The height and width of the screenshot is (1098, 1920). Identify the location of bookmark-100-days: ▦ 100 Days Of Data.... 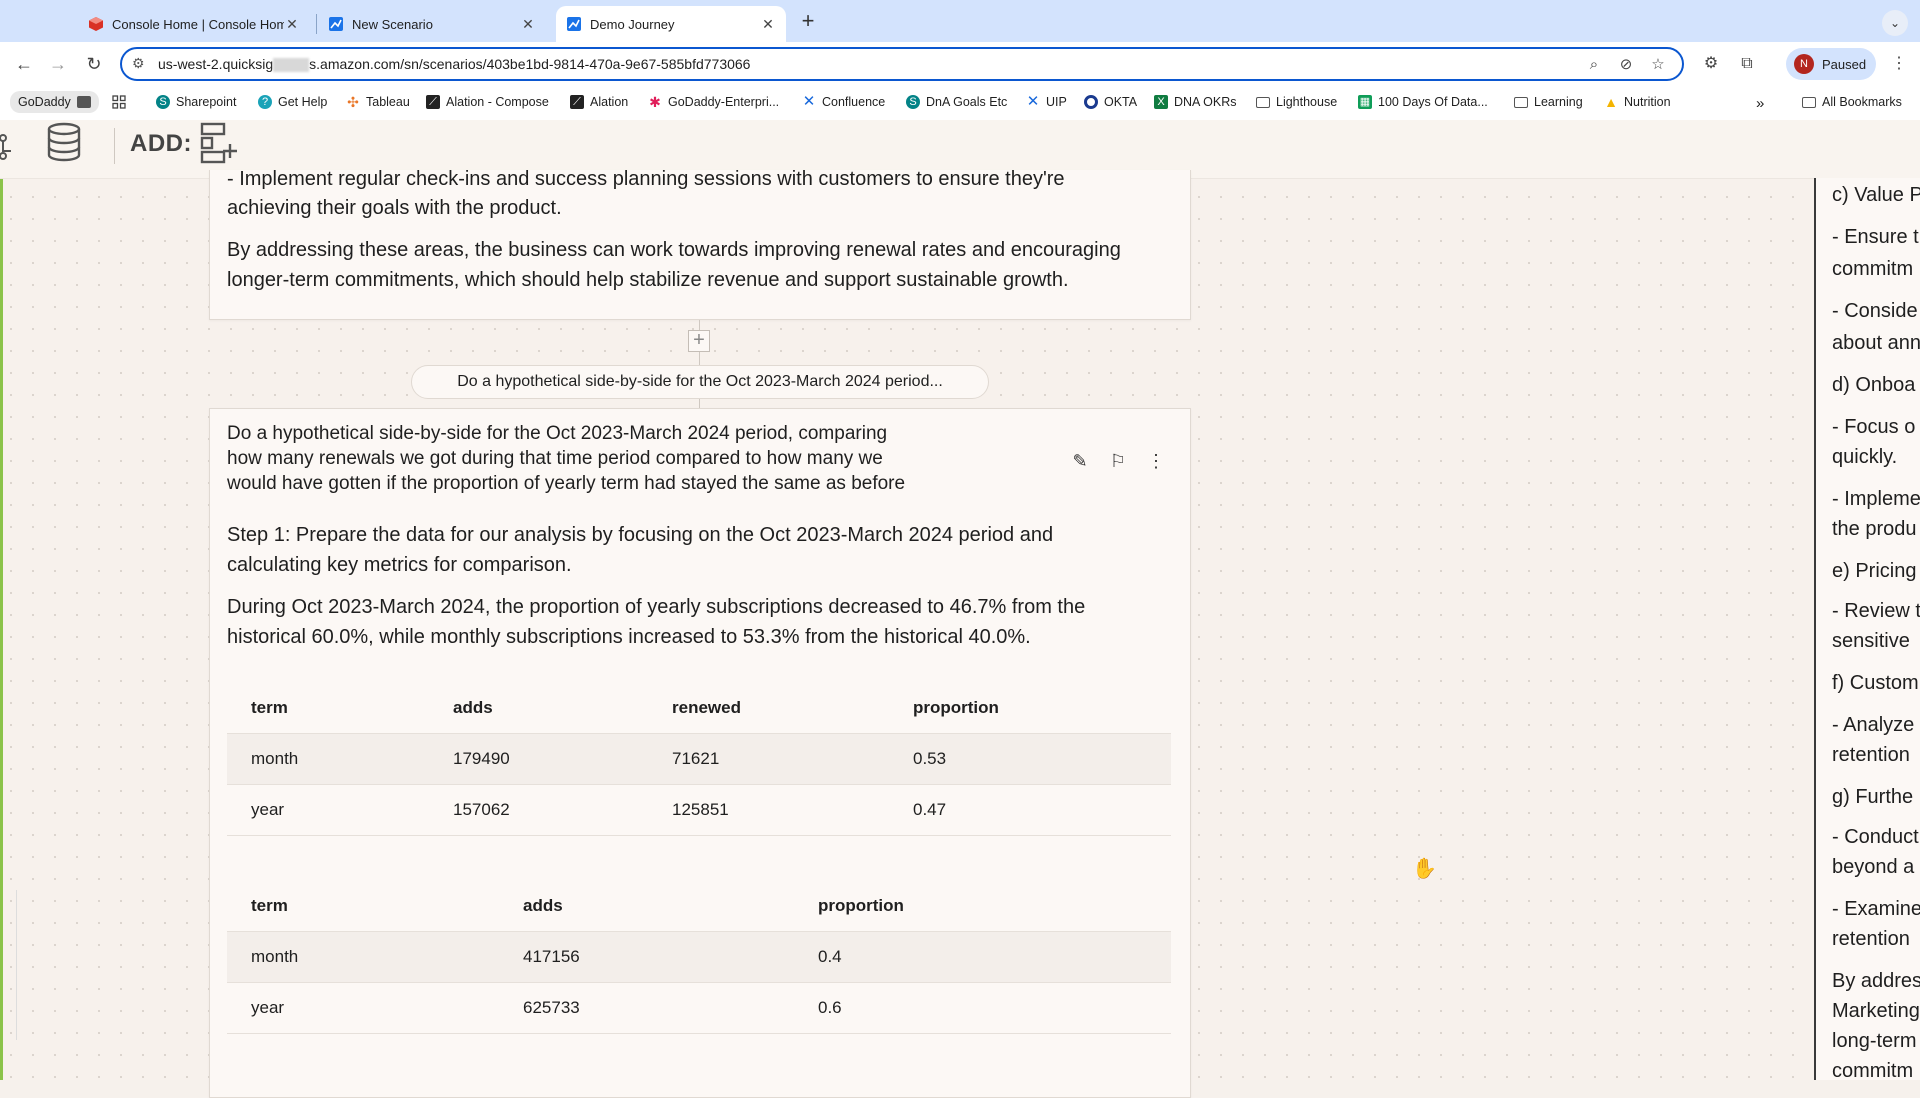
(1423, 102).